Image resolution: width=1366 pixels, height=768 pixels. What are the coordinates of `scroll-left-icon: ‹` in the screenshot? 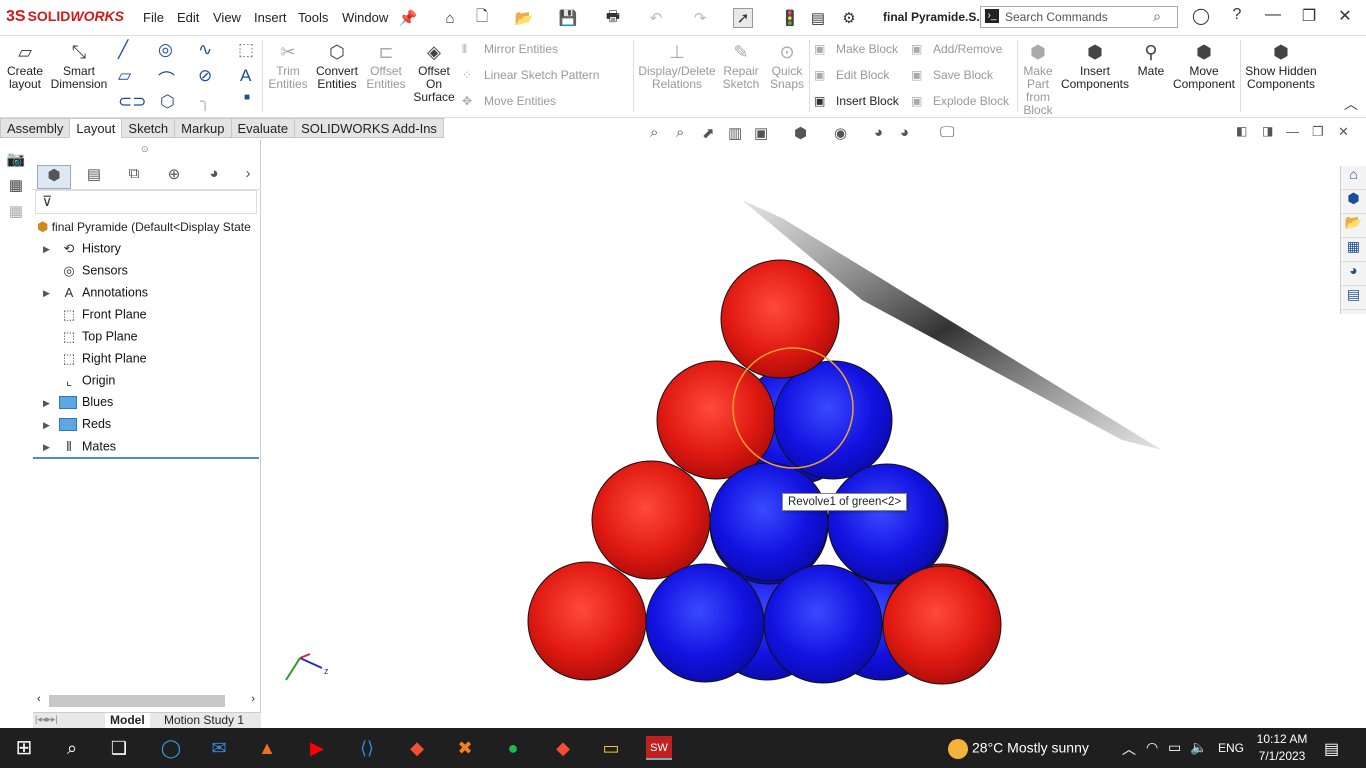 It's located at (39, 699).